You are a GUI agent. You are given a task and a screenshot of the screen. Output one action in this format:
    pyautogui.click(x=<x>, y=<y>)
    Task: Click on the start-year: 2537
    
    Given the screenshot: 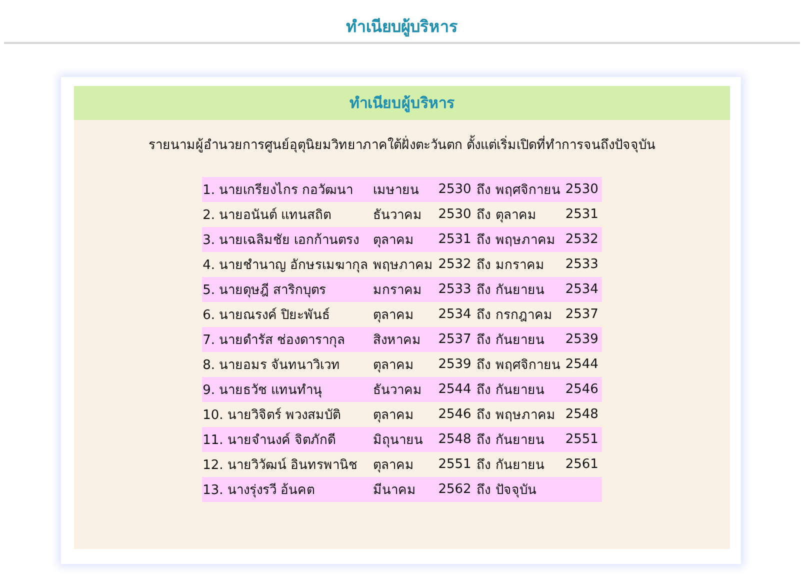 What is the action you would take?
    pyautogui.click(x=456, y=339)
    